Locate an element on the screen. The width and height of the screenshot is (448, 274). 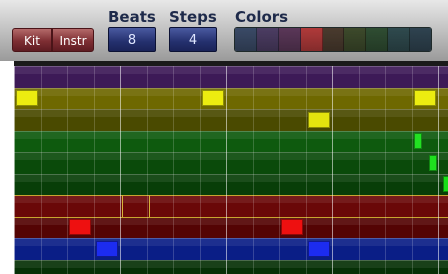
kit-mode-button: Kit is located at coordinates (32, 40).